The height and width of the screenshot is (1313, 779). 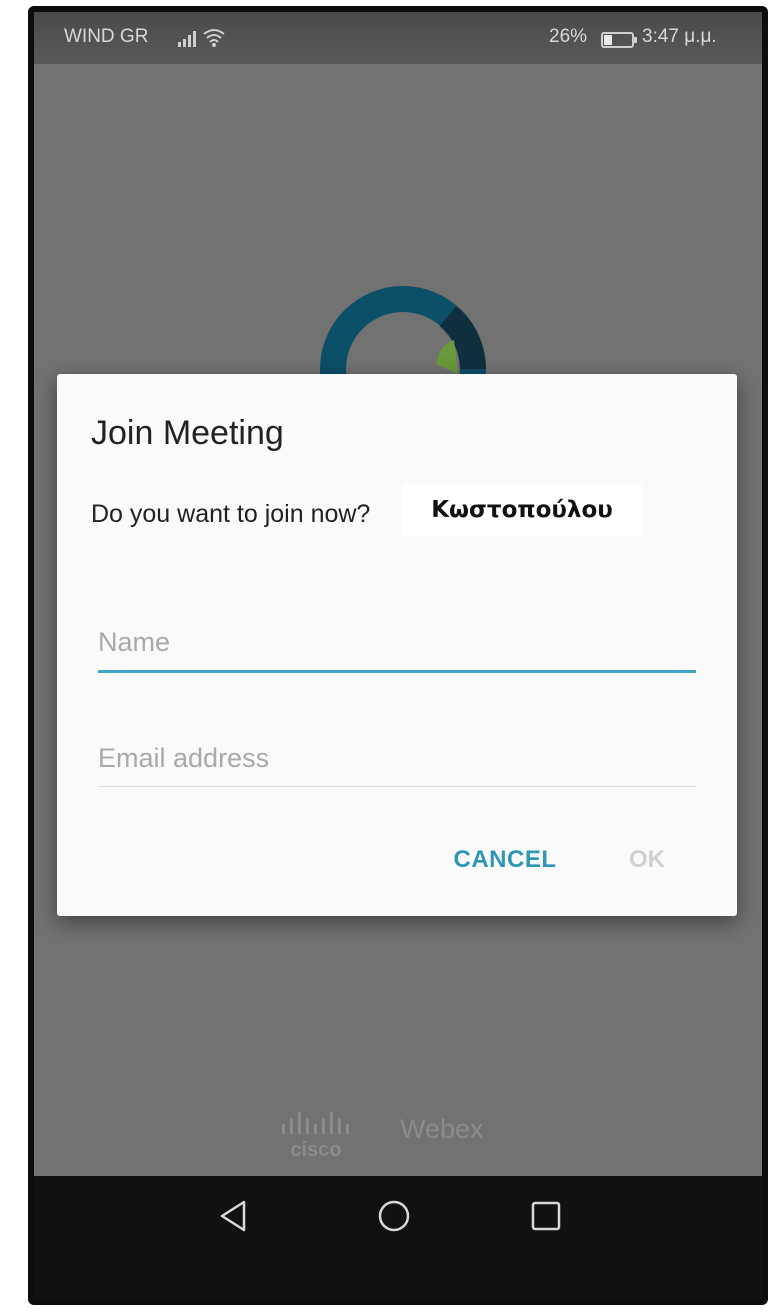 What do you see at coordinates (546, 1216) in the screenshot?
I see `recent-square-icon` at bounding box center [546, 1216].